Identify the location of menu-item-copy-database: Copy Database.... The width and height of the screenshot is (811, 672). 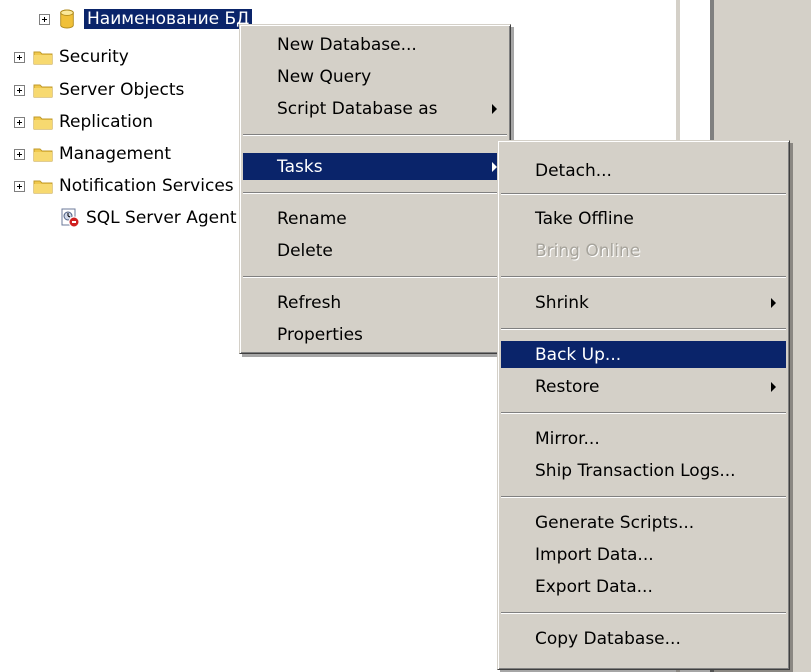
(643, 638).